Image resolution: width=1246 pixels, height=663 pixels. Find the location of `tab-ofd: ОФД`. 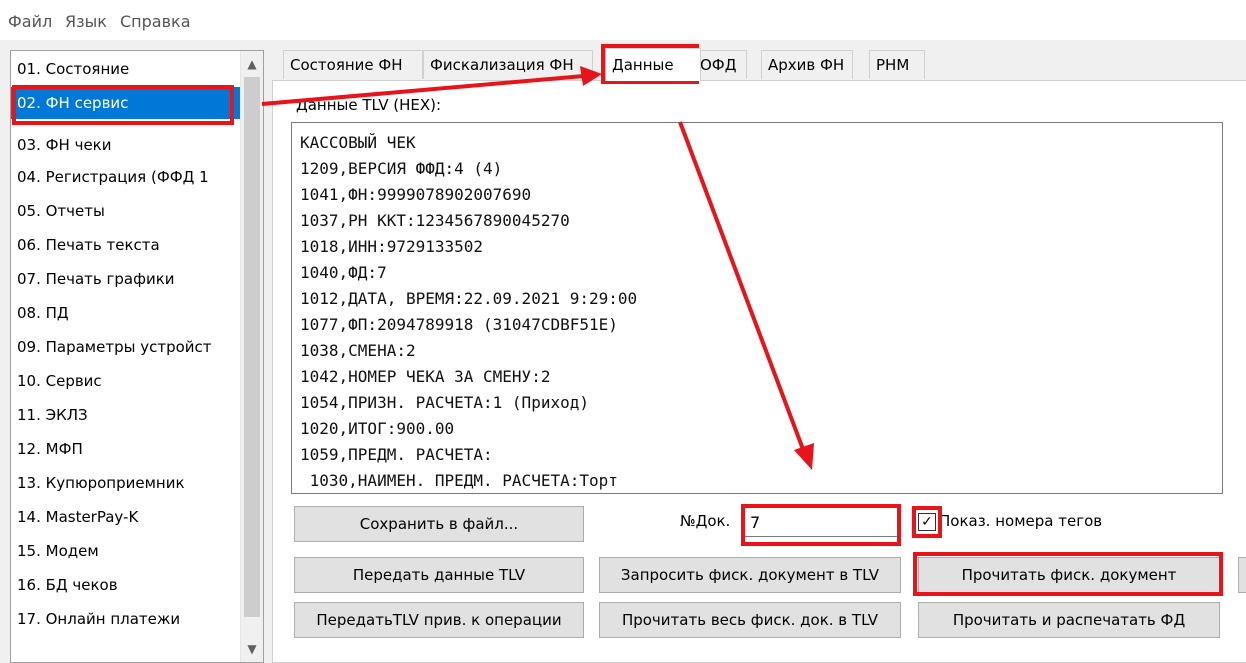

tab-ofd: ОФД is located at coordinates (720, 64).